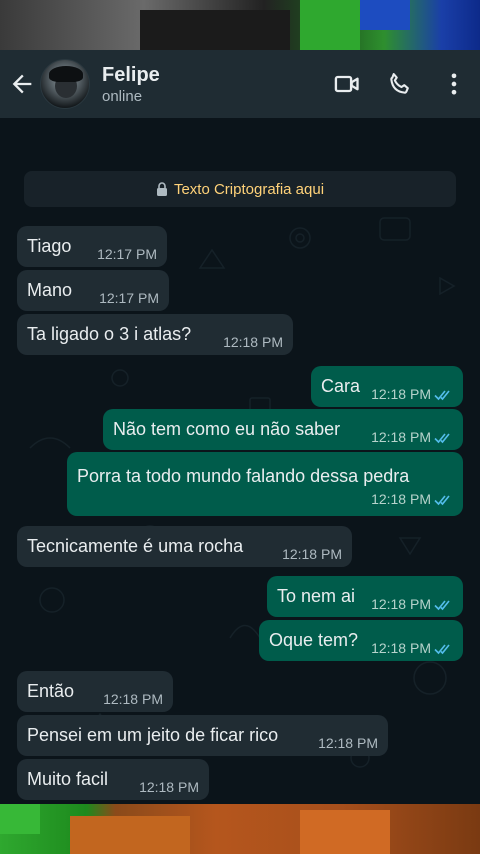  Describe the element at coordinates (341, 386) in the screenshot. I see `message-text: Cara` at that location.